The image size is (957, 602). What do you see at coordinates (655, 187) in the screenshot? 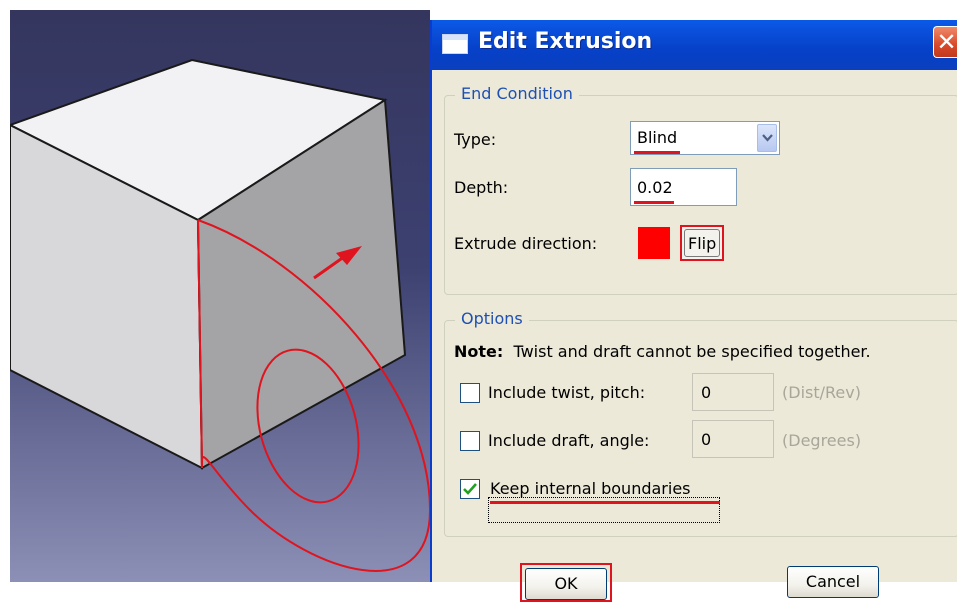
I see `depth-value: 0.02` at bounding box center [655, 187].